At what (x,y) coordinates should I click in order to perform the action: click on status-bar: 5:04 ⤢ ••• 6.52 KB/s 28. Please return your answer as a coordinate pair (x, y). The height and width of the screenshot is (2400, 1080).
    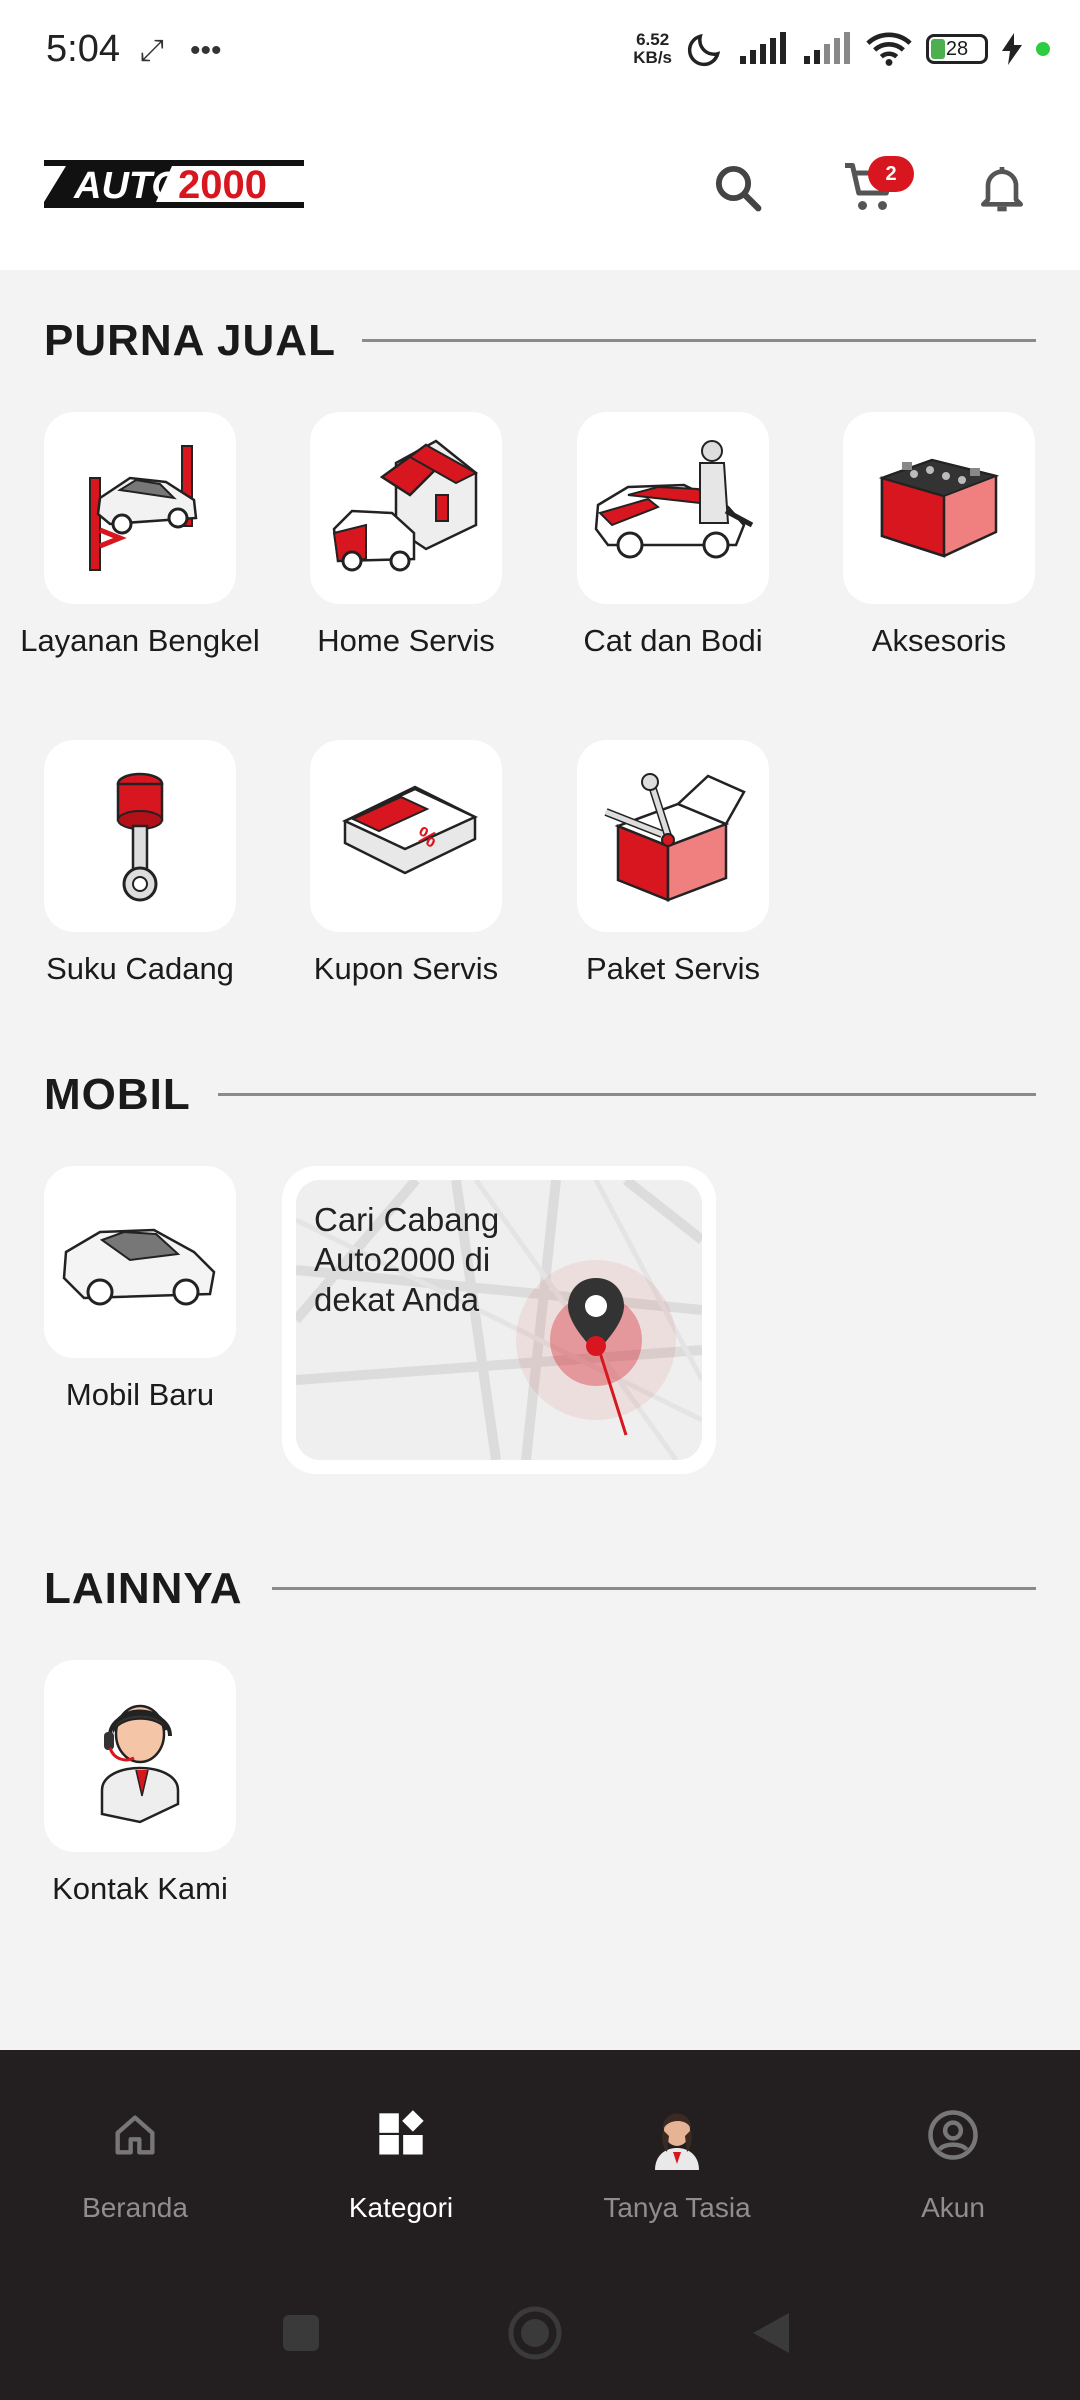
    Looking at the image, I should click on (540, 50).